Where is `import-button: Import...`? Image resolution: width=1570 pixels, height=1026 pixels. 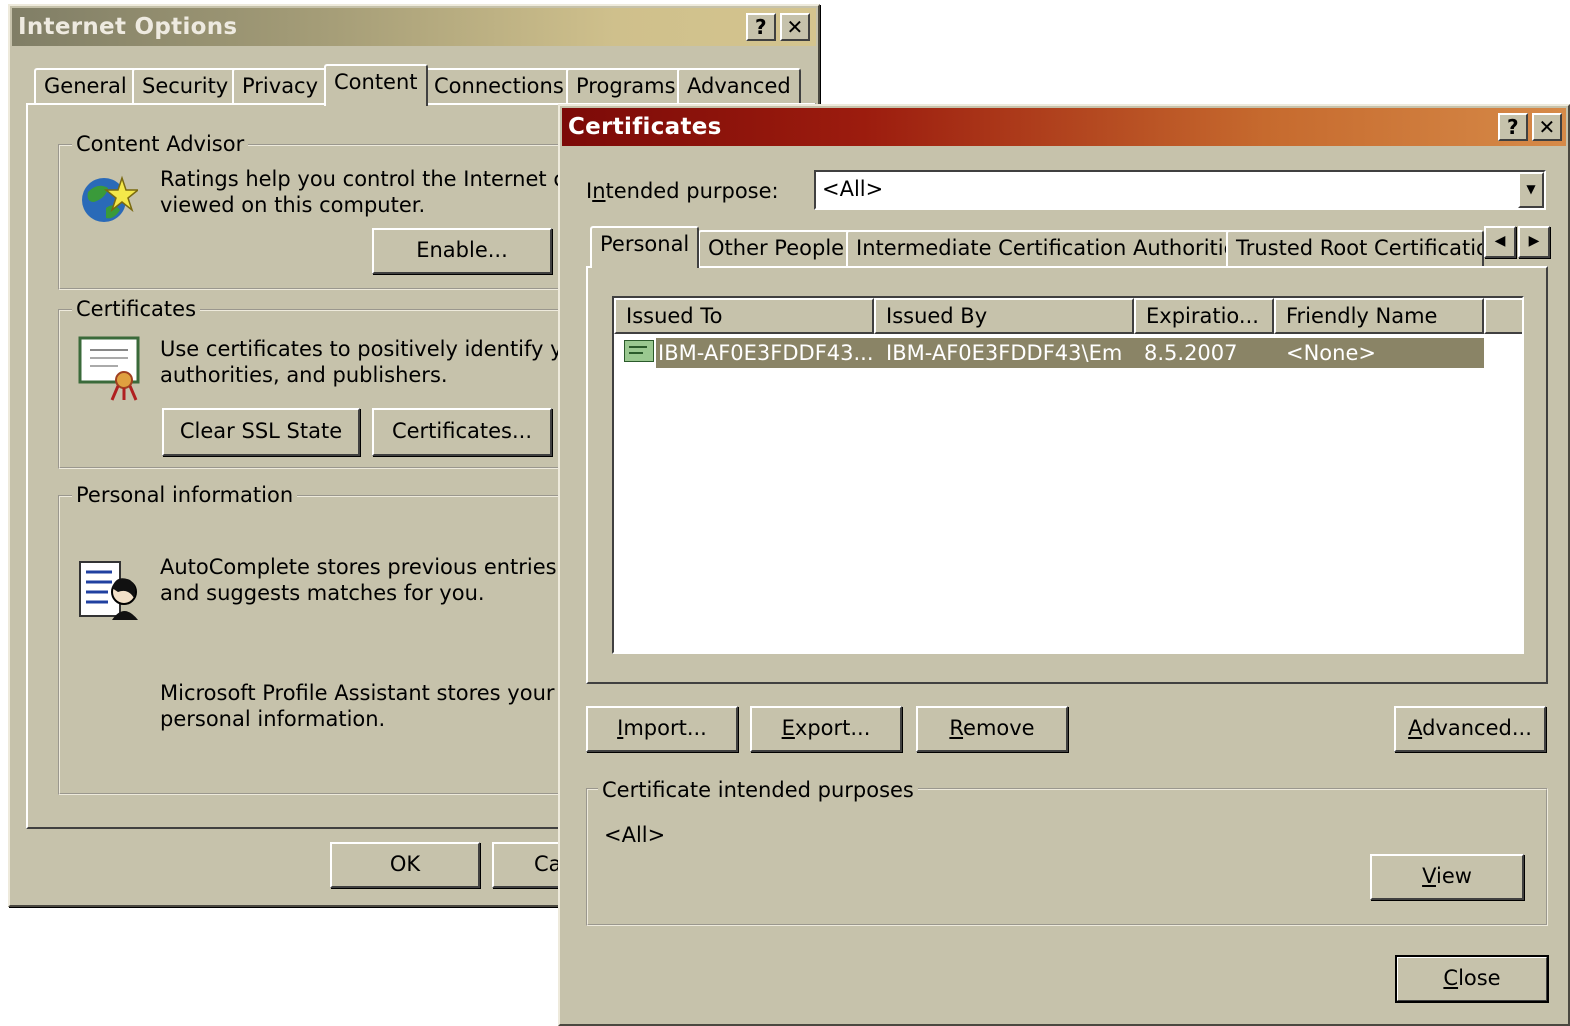 import-button: Import... is located at coordinates (662, 729).